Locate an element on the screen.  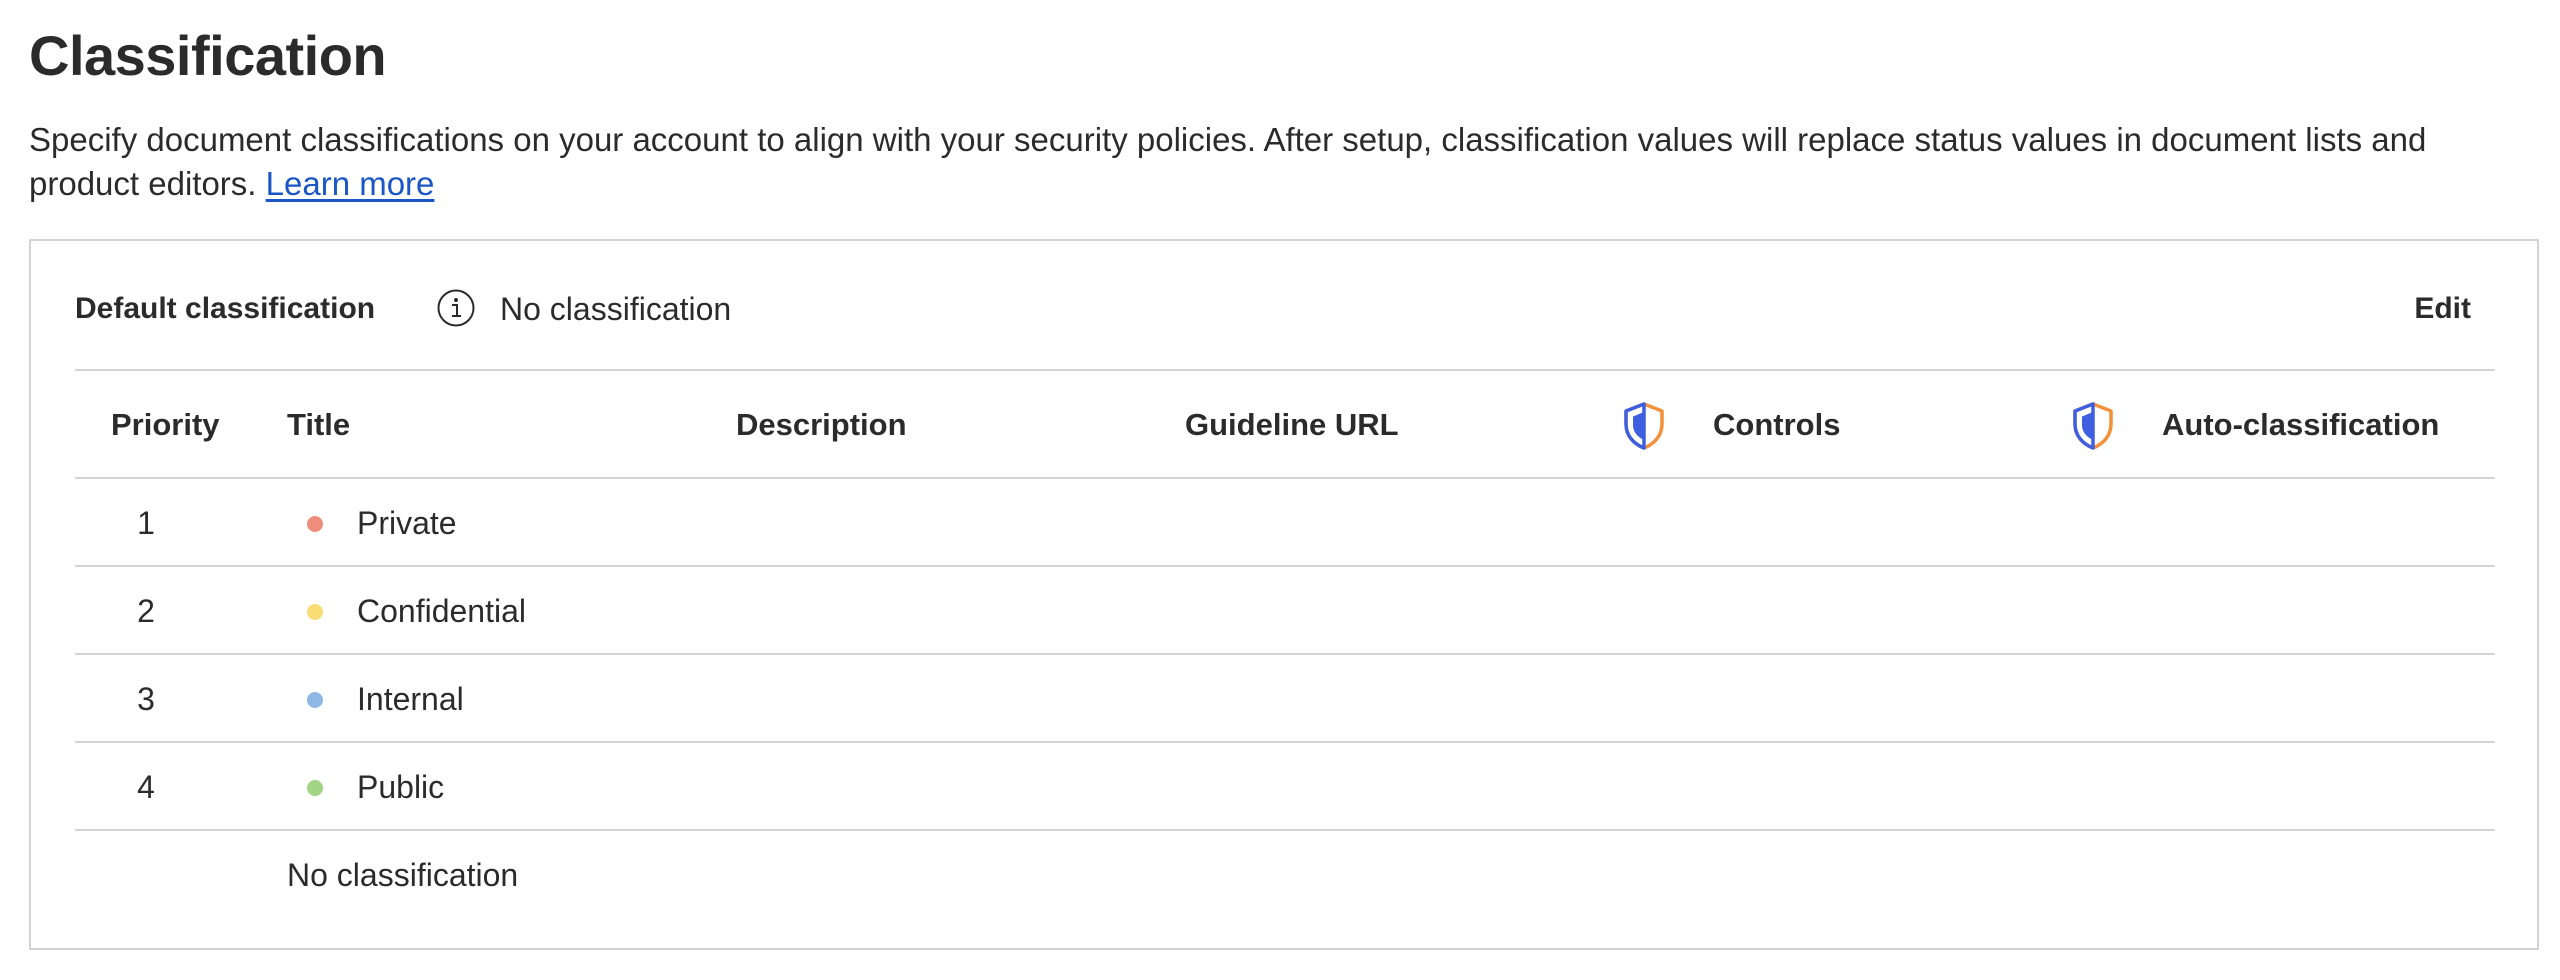
default-classification-label: Default classification is located at coordinates (225, 308).